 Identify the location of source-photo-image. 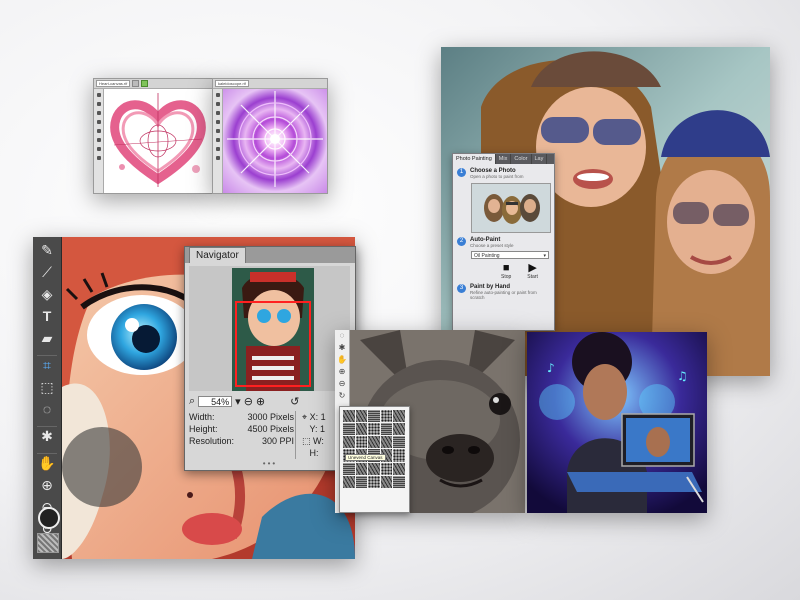
(511, 208).